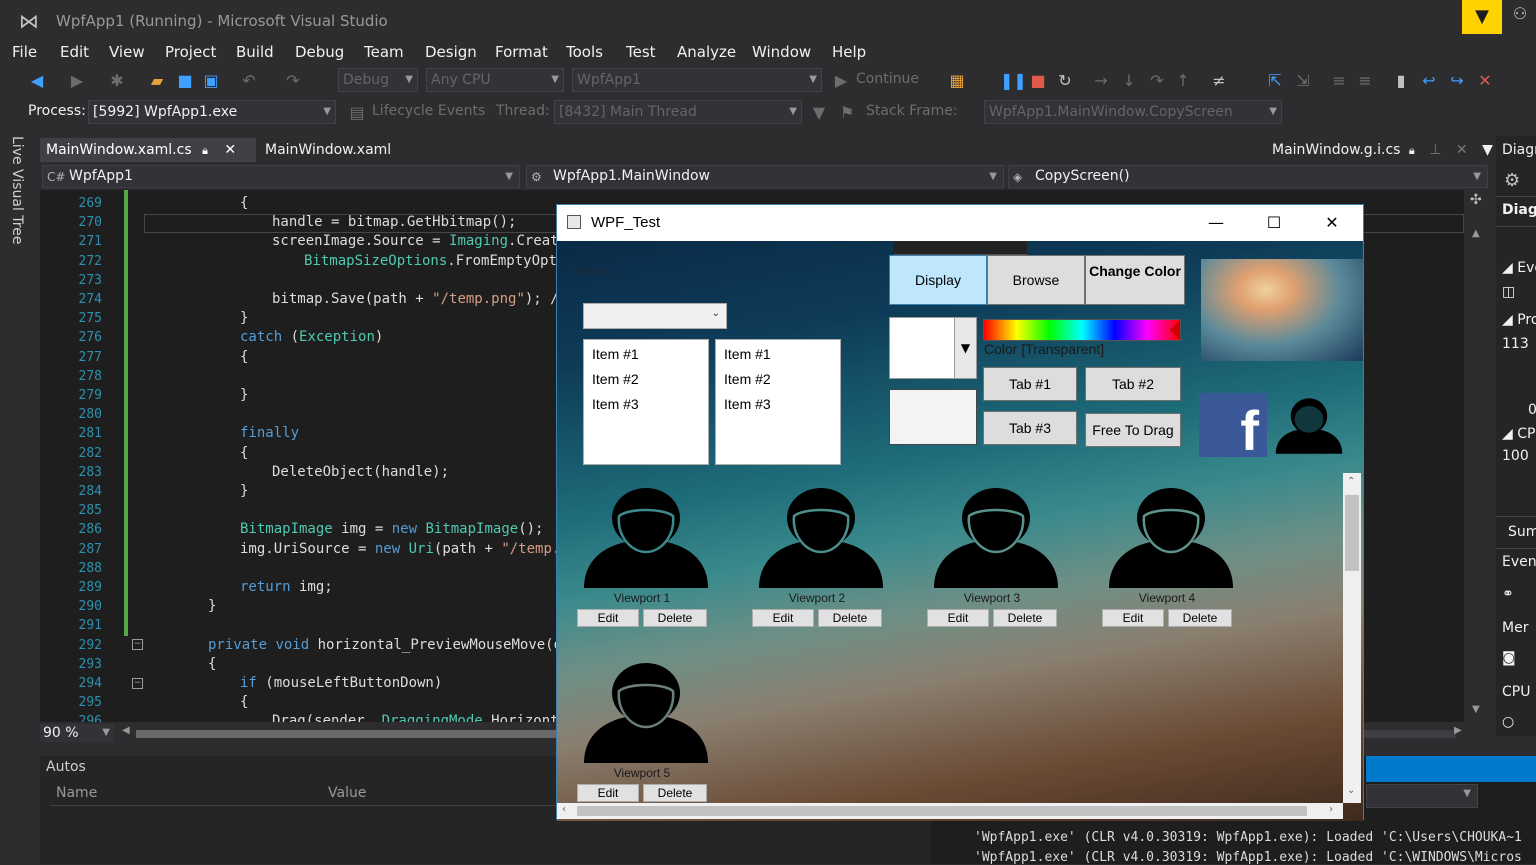  Describe the element at coordinates (957, 81) in the screenshot. I see `process-icon: ▦` at that location.